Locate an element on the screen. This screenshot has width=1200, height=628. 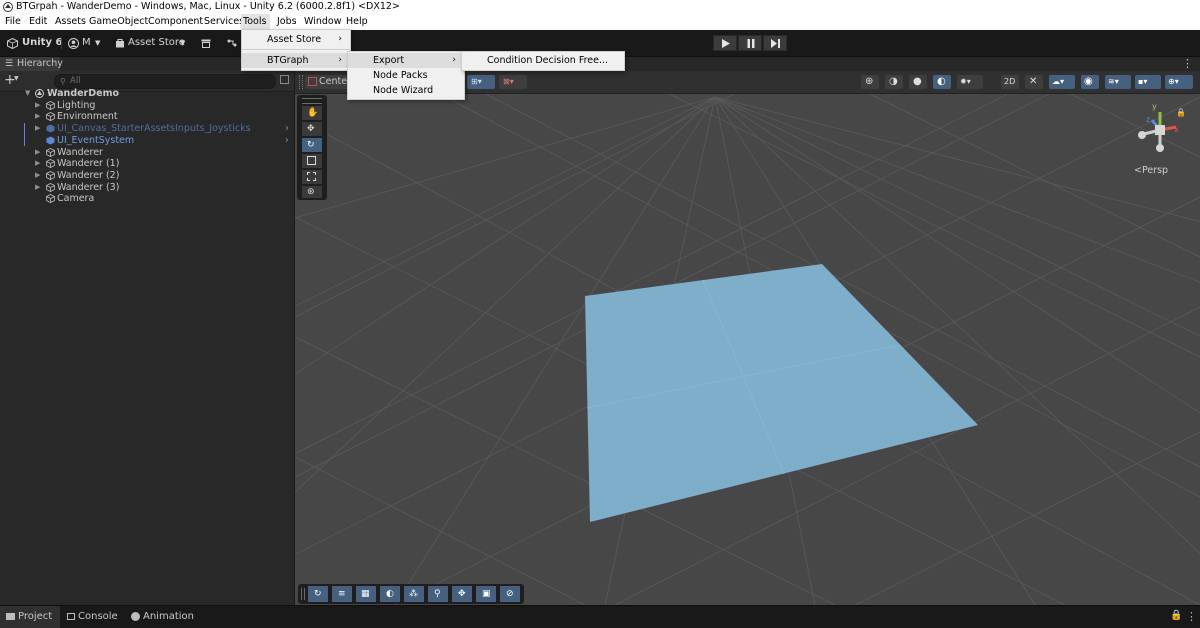
pause-button is located at coordinates (750, 43).